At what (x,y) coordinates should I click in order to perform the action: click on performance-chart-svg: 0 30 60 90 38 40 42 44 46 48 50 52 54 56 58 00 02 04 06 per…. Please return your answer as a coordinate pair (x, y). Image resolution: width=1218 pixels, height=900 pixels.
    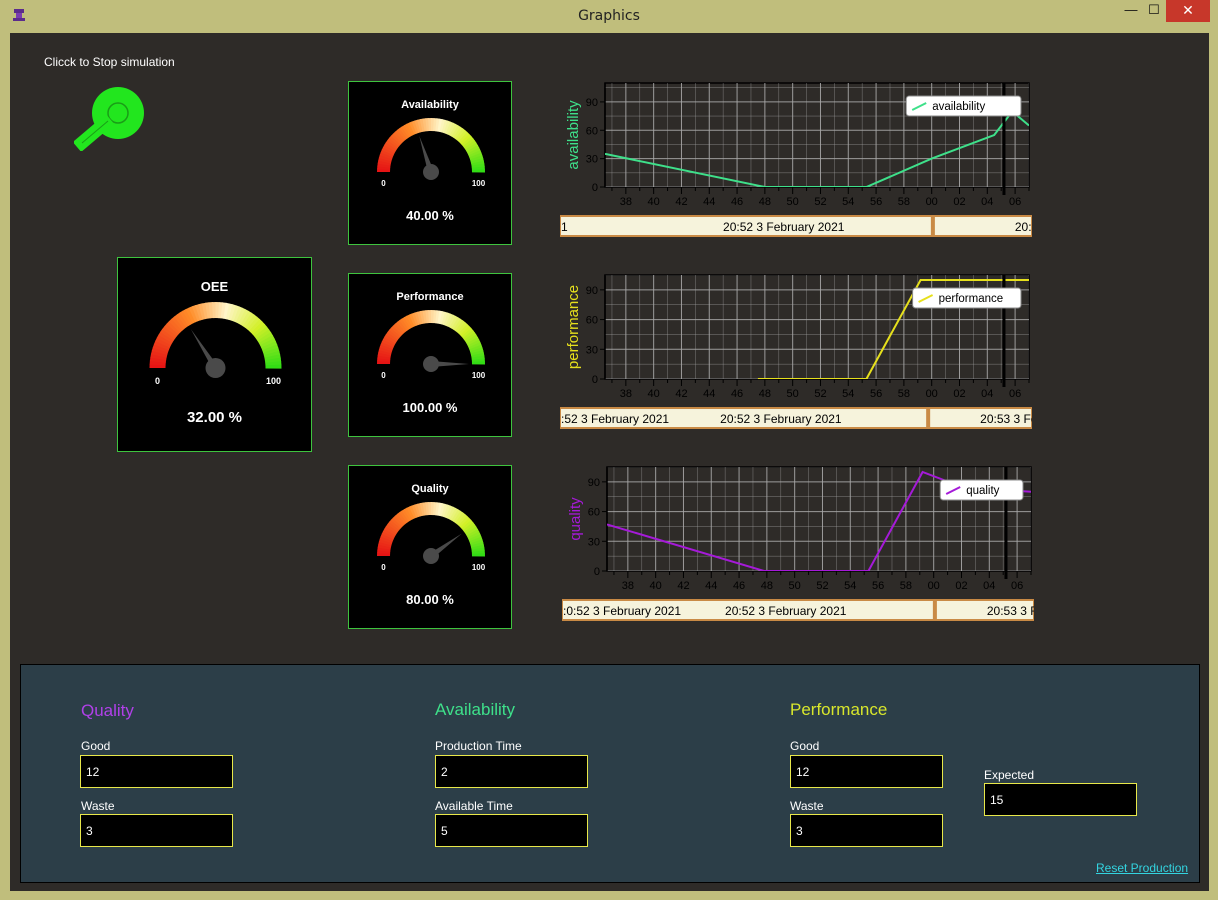
    Looking at the image, I should click on (796, 354).